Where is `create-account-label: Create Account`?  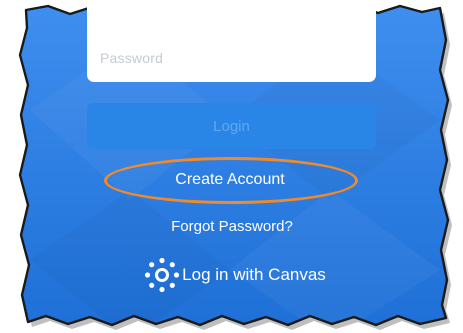 create-account-label: Create Account is located at coordinates (230, 179).